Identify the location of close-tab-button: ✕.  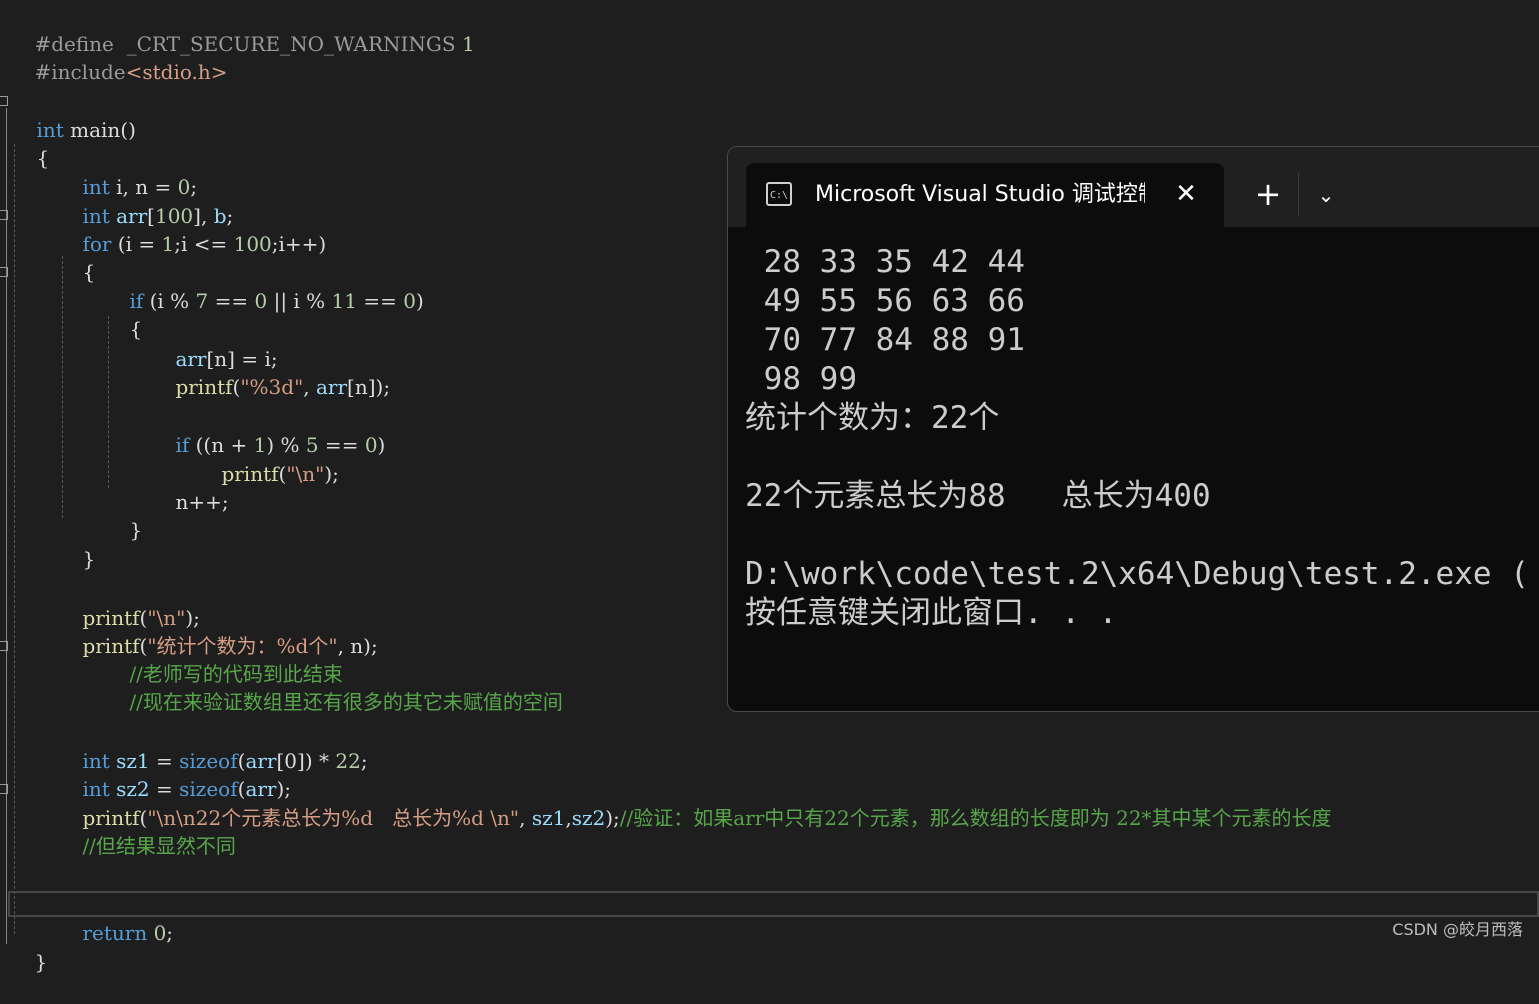
(1186, 194).